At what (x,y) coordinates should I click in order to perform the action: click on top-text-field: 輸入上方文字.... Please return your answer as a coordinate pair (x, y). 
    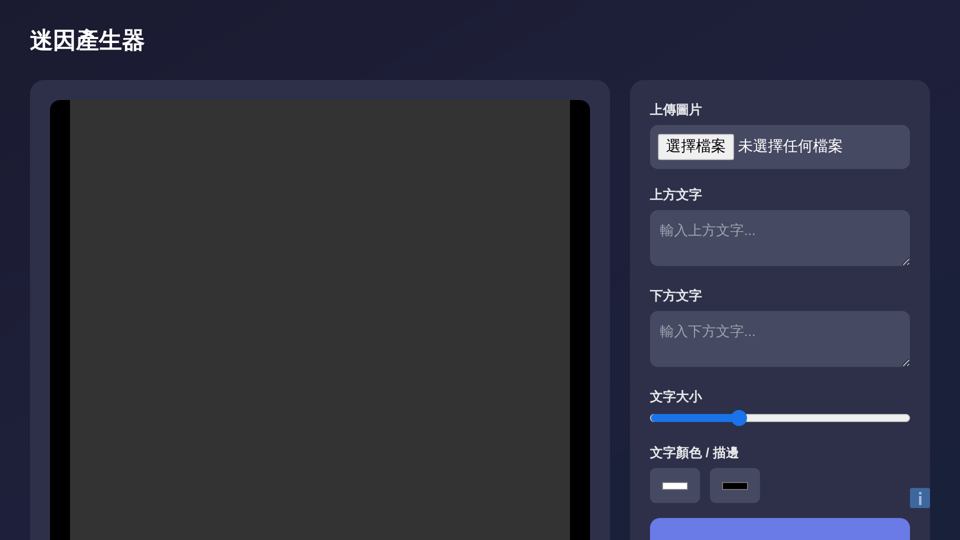
    Looking at the image, I should click on (780, 238).